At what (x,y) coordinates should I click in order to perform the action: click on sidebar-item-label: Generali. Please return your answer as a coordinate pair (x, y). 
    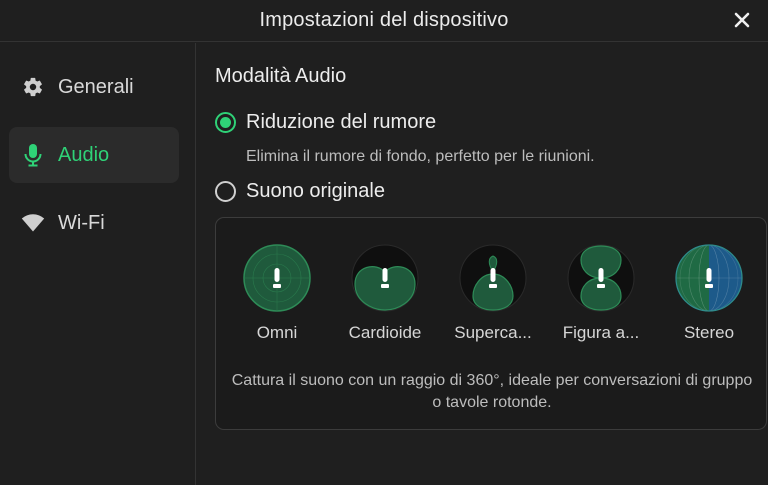
    Looking at the image, I should click on (96, 86).